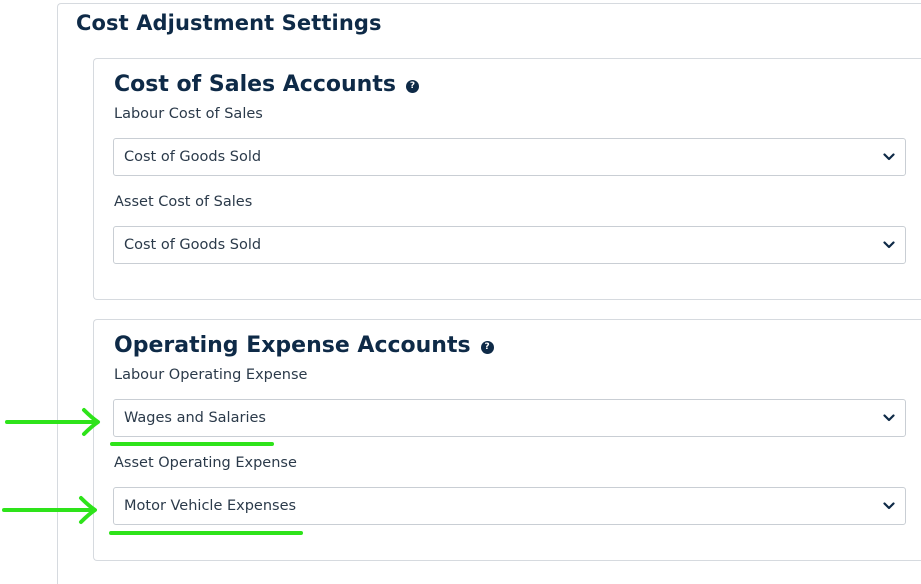 This screenshot has height=584, width=921. I want to click on section-title-operating-expense: Operating Expense Accounts ?, so click(304, 345).